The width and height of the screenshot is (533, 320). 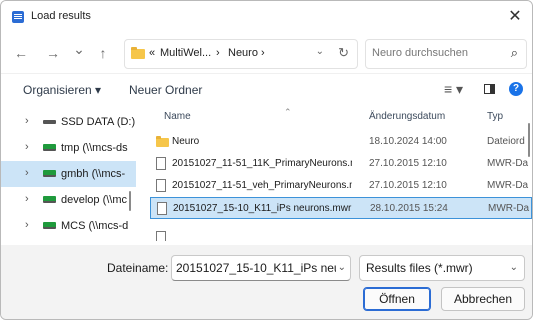 I want to click on breadcrumb-neuro: Neuro, so click(x=243, y=53).